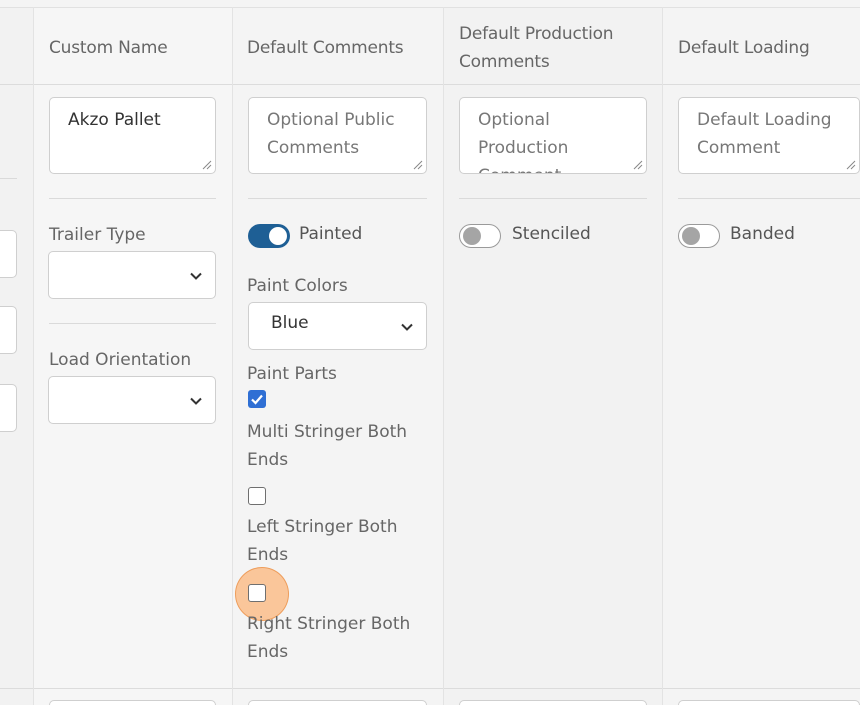 The width and height of the screenshot is (860, 705). Describe the element at coordinates (257, 496) in the screenshot. I see `left-stringer-checkbox` at that location.